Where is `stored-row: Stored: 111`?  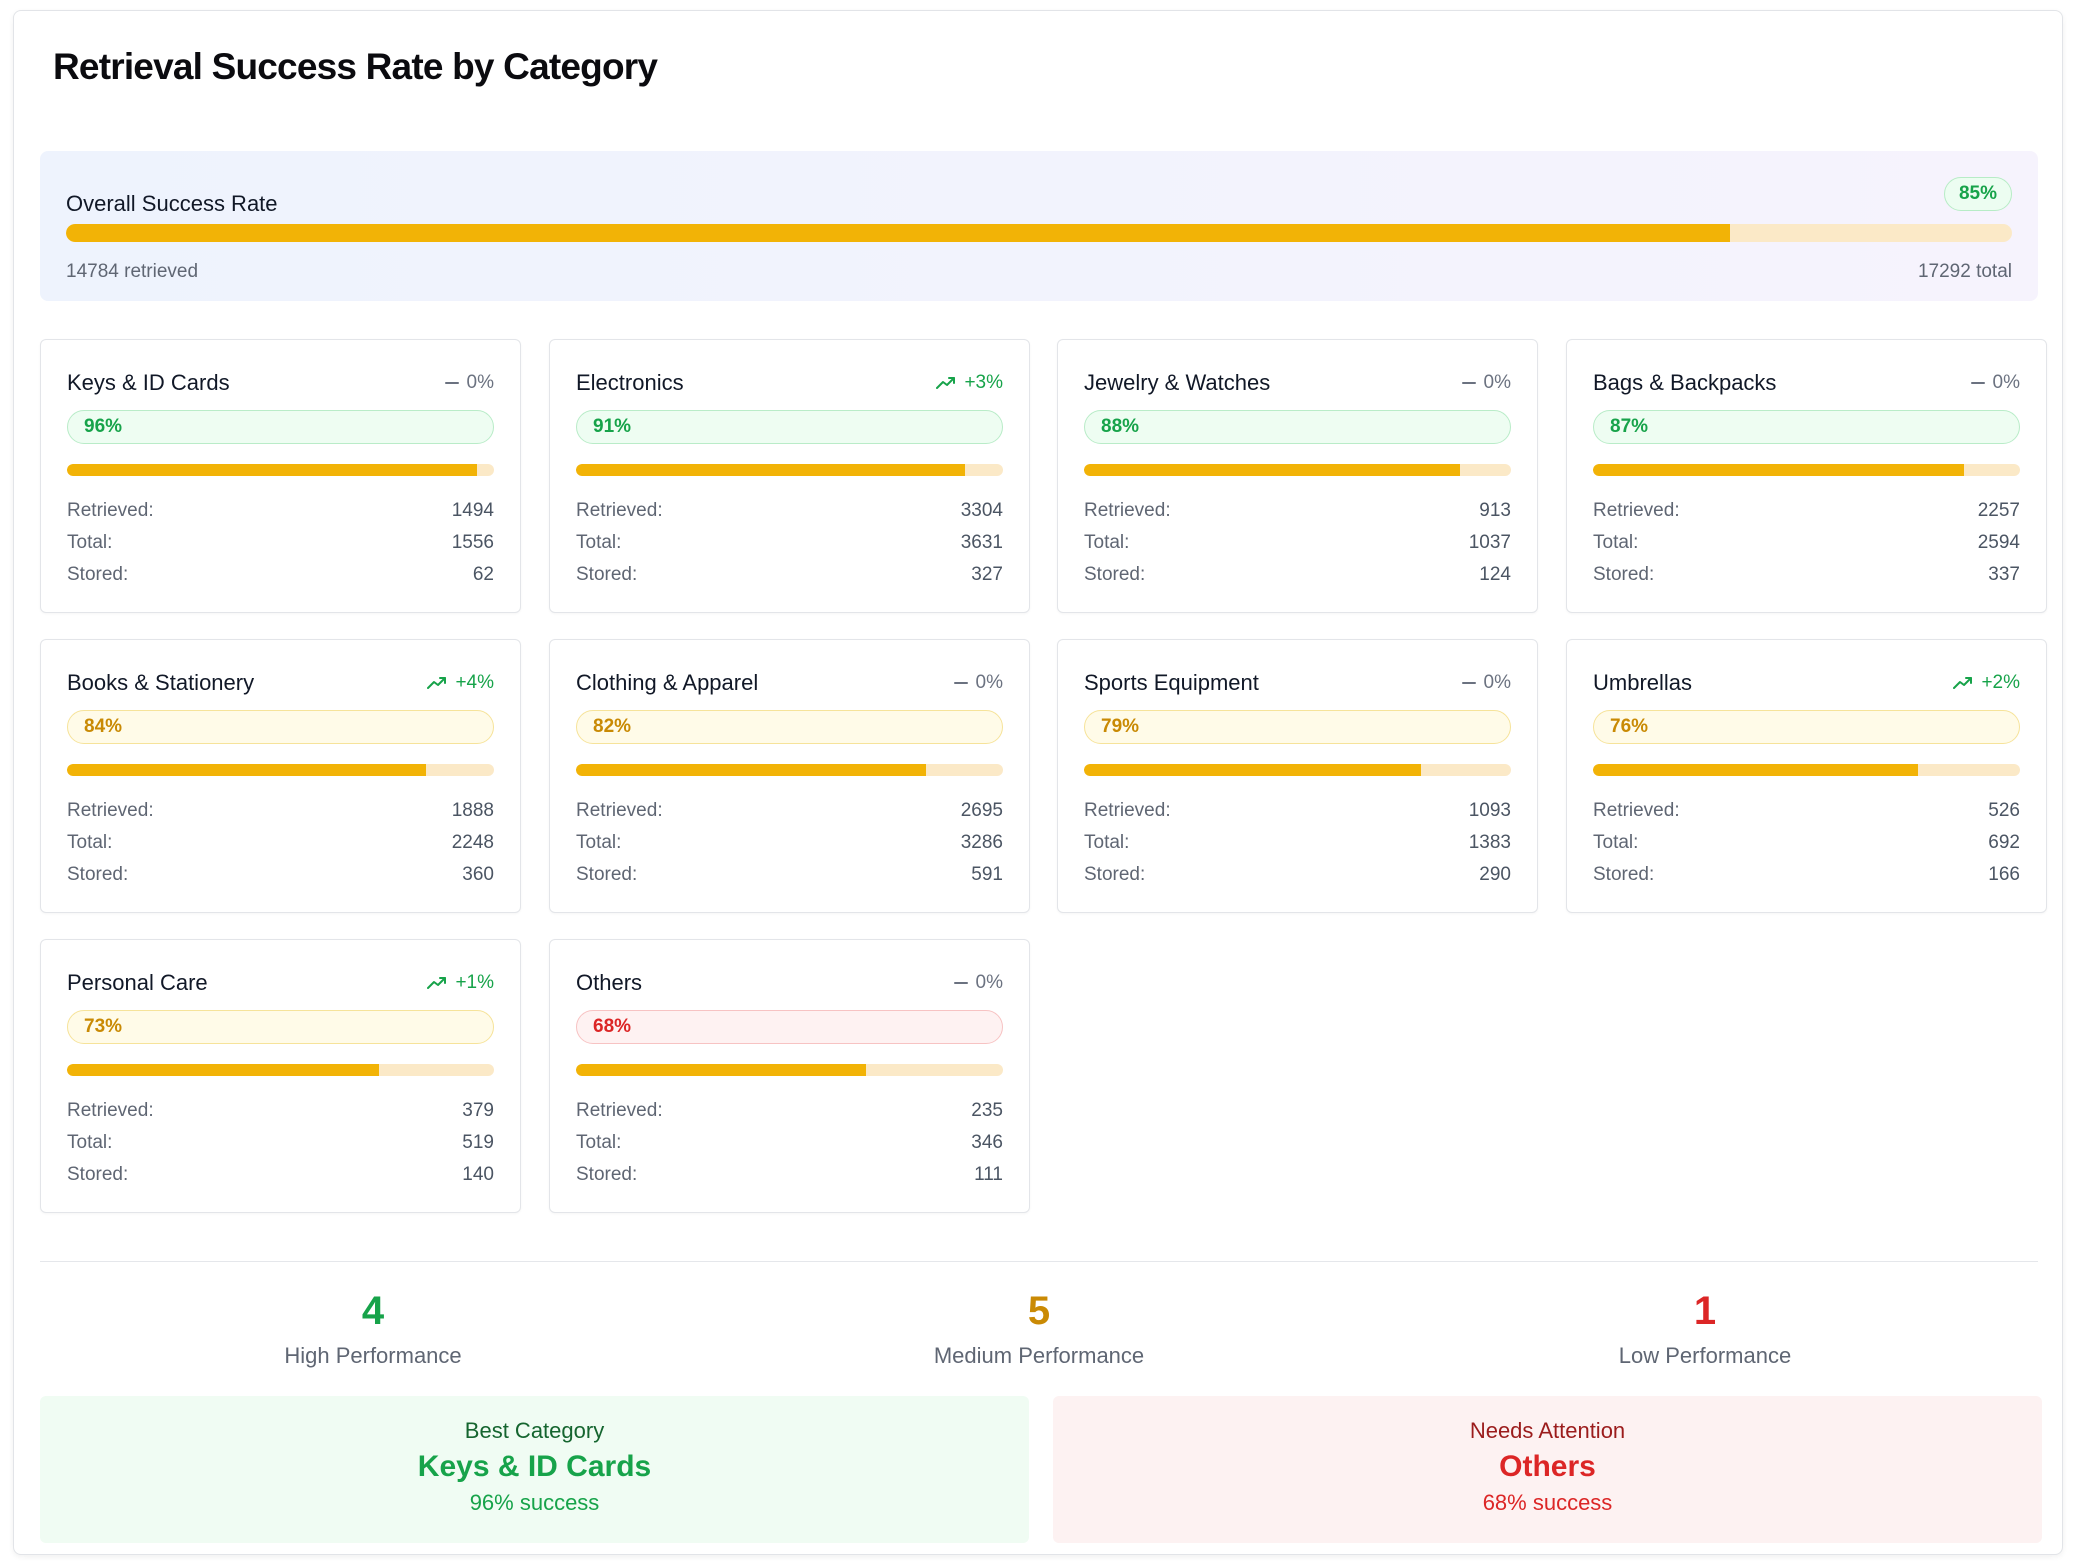
stored-row: Stored: 111 is located at coordinates (789, 1176).